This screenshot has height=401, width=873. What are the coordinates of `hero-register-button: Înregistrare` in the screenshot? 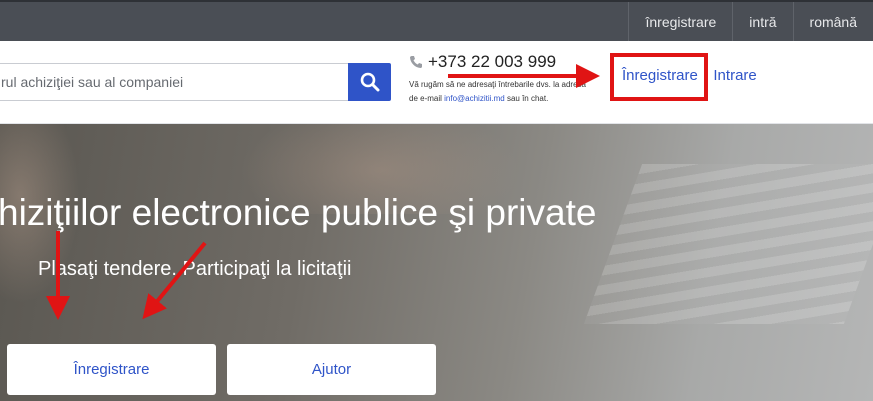 It's located at (111, 369).